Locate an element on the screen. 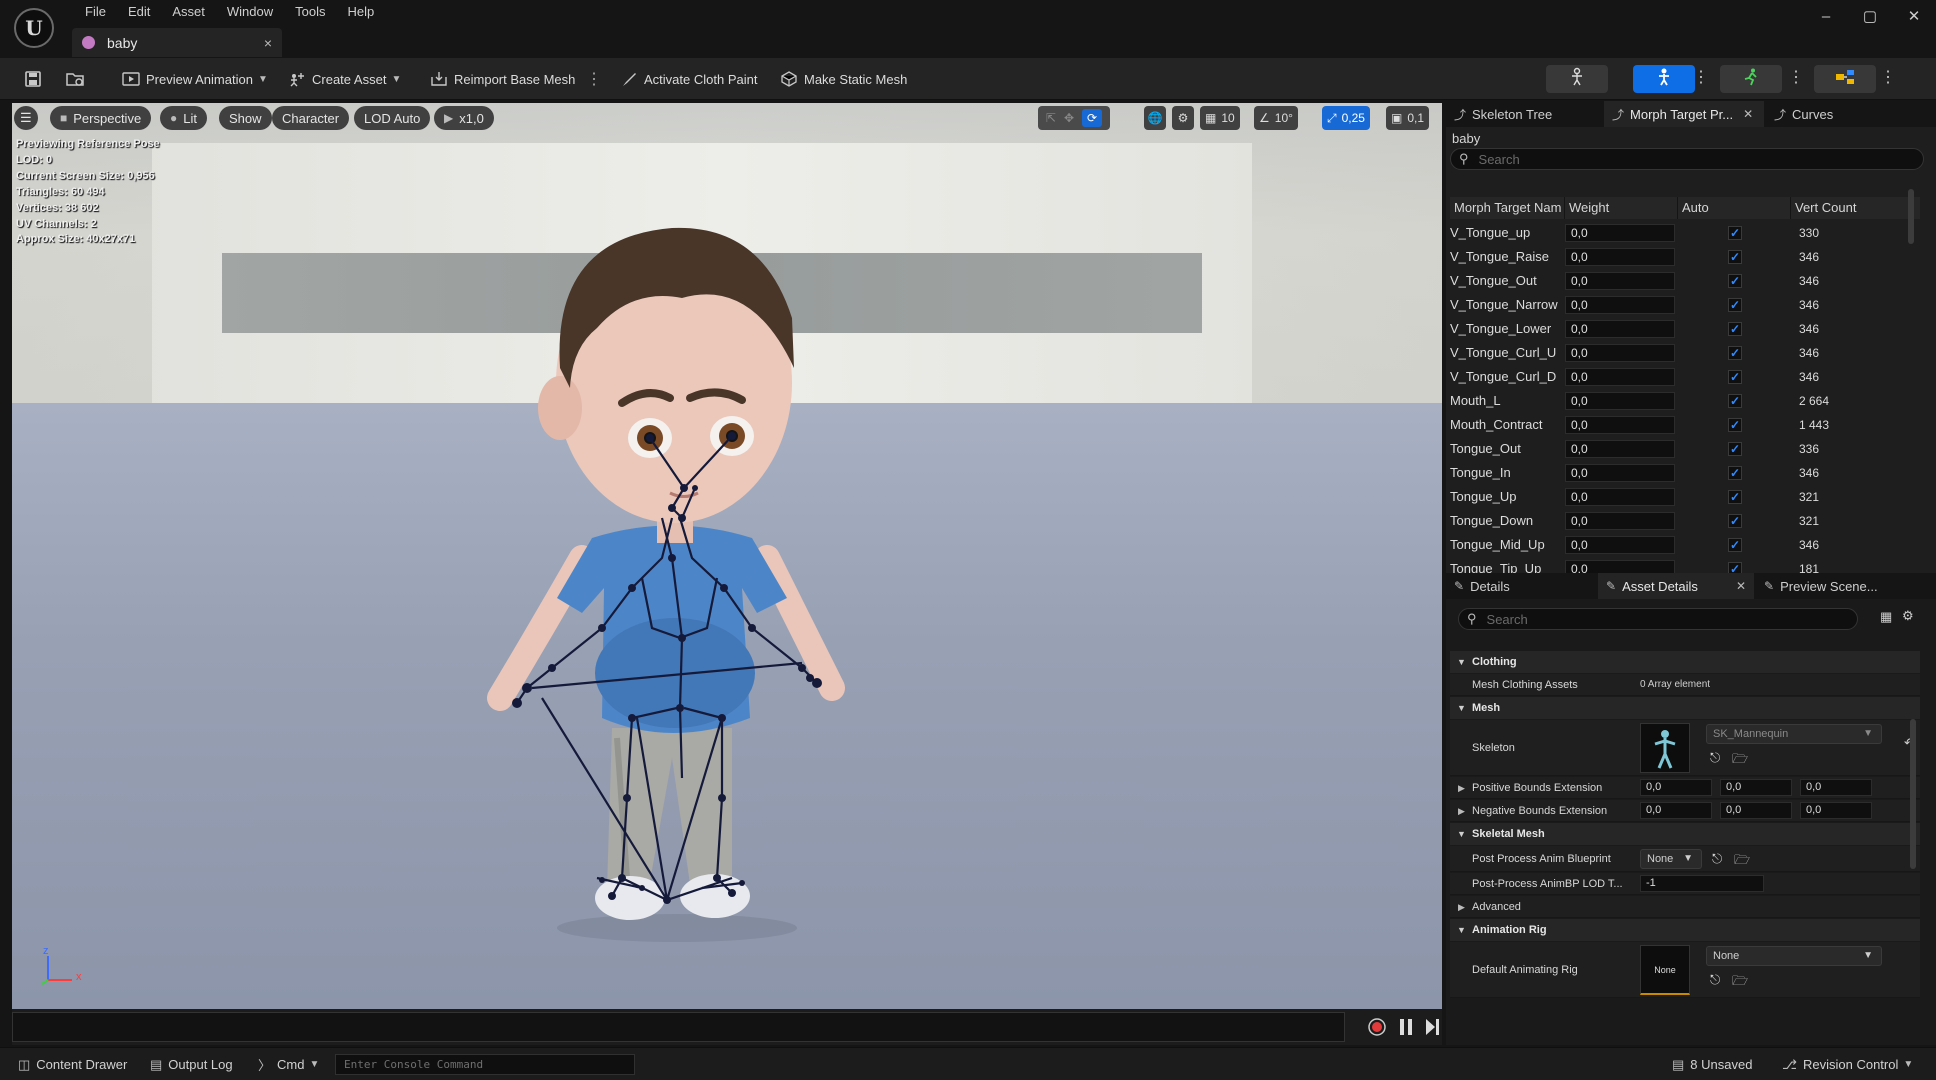  skeleton-mode-button is located at coordinates (1577, 79).